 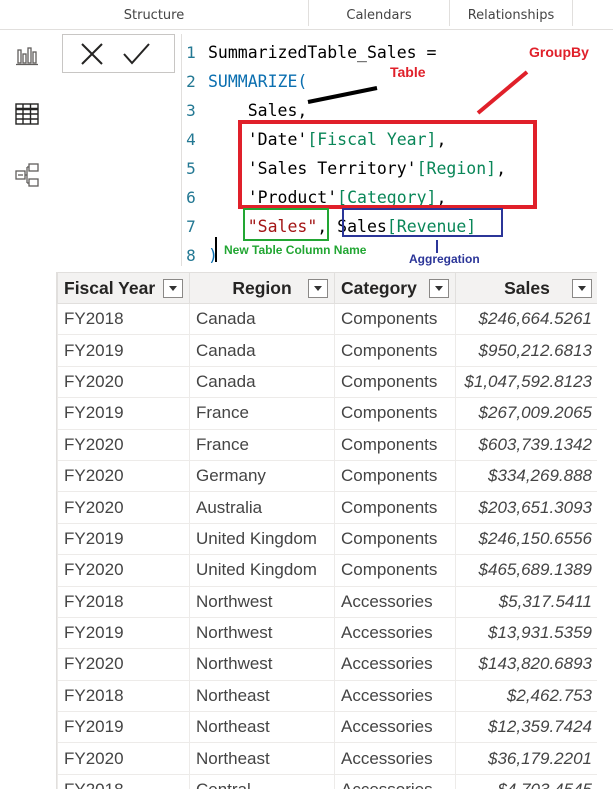 I want to click on column-header-fiscal-year: Fiscal Year, so click(x=123, y=288).